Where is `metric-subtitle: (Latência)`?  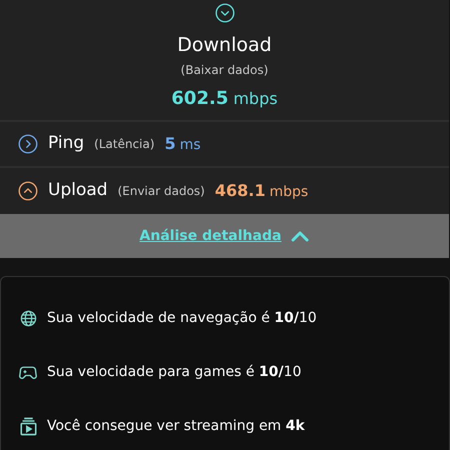
metric-subtitle: (Latência) is located at coordinates (124, 144).